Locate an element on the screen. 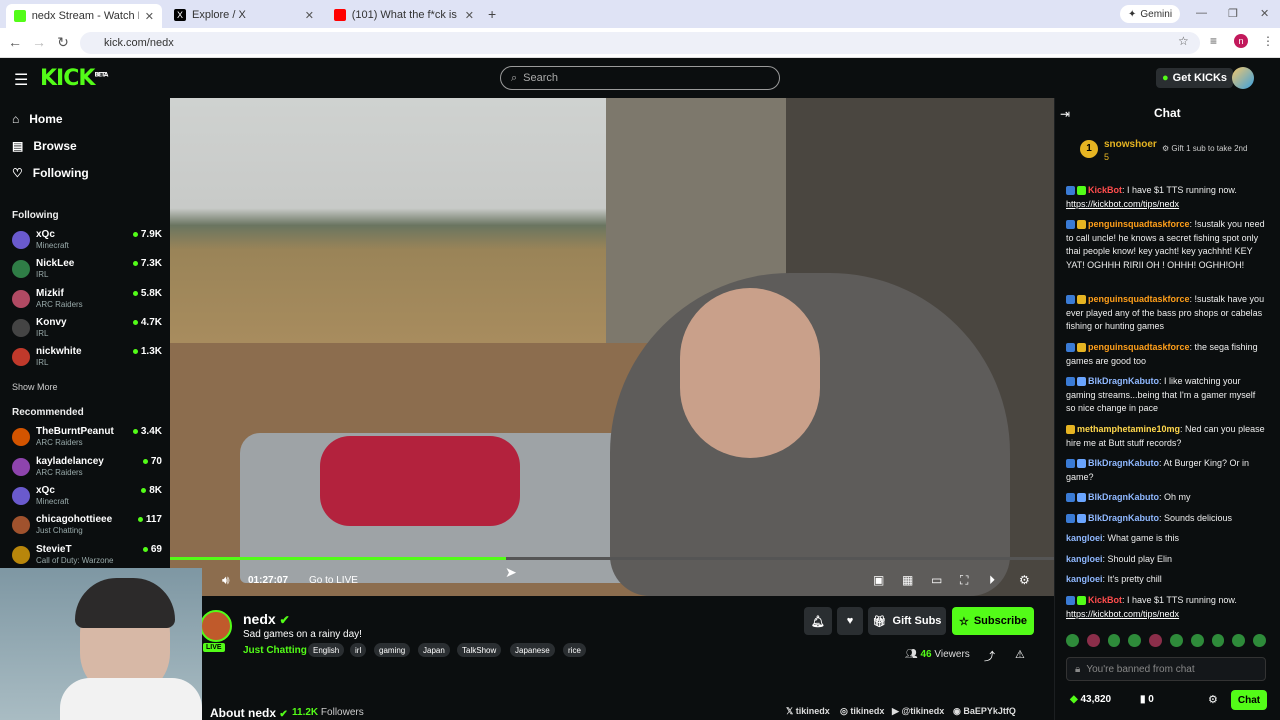  tag-japan: Japan is located at coordinates (434, 650).